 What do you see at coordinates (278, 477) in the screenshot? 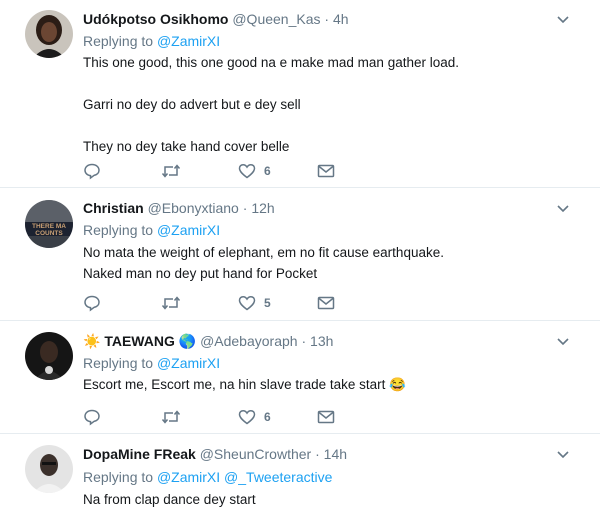
I see `mention-link: @_Tweeteractive` at bounding box center [278, 477].